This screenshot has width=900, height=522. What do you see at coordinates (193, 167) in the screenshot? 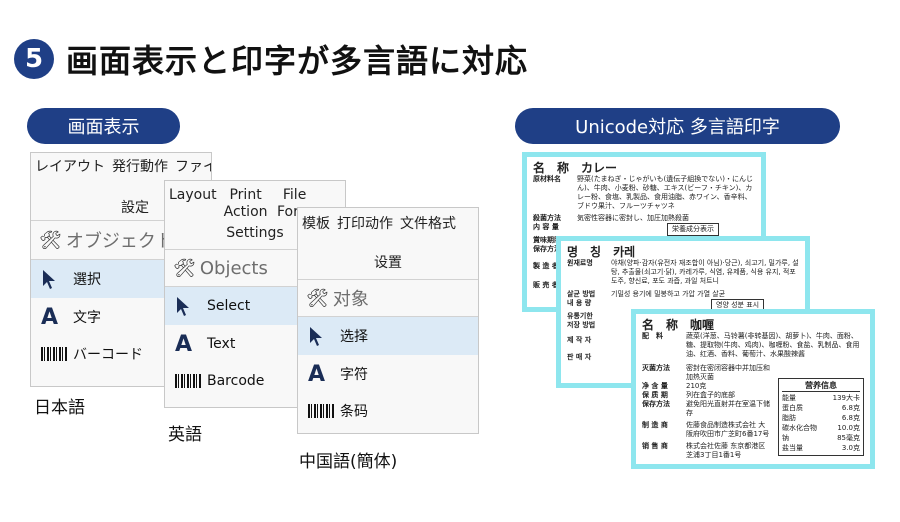
I see `menu-file-format: ファイル形` at bounding box center [193, 167].